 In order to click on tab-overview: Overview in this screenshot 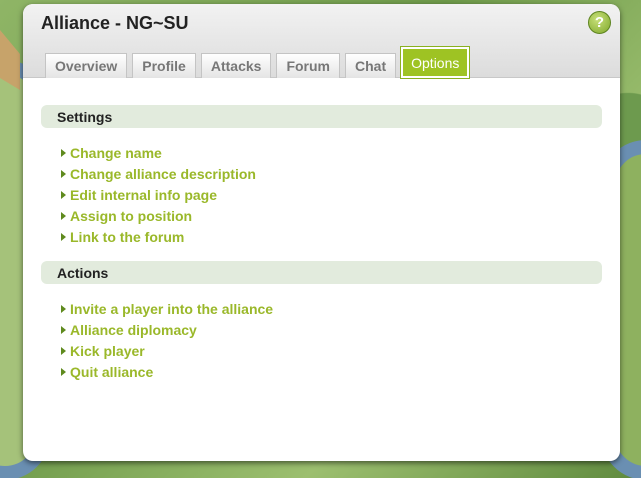, I will do `click(86, 65)`.